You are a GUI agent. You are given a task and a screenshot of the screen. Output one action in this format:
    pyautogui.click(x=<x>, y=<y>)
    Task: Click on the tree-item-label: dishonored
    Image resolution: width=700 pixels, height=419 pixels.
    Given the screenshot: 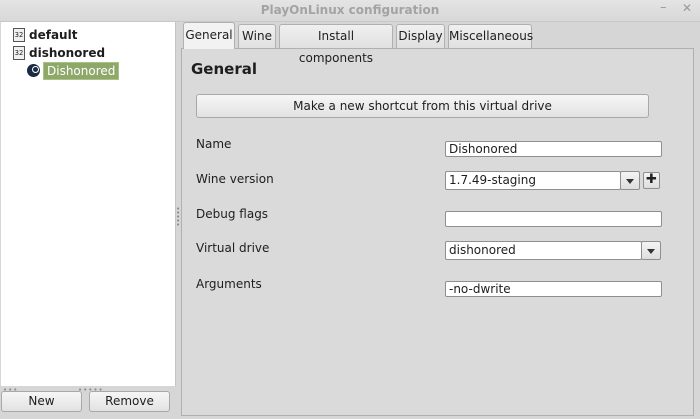 What is the action you would take?
    pyautogui.click(x=67, y=52)
    